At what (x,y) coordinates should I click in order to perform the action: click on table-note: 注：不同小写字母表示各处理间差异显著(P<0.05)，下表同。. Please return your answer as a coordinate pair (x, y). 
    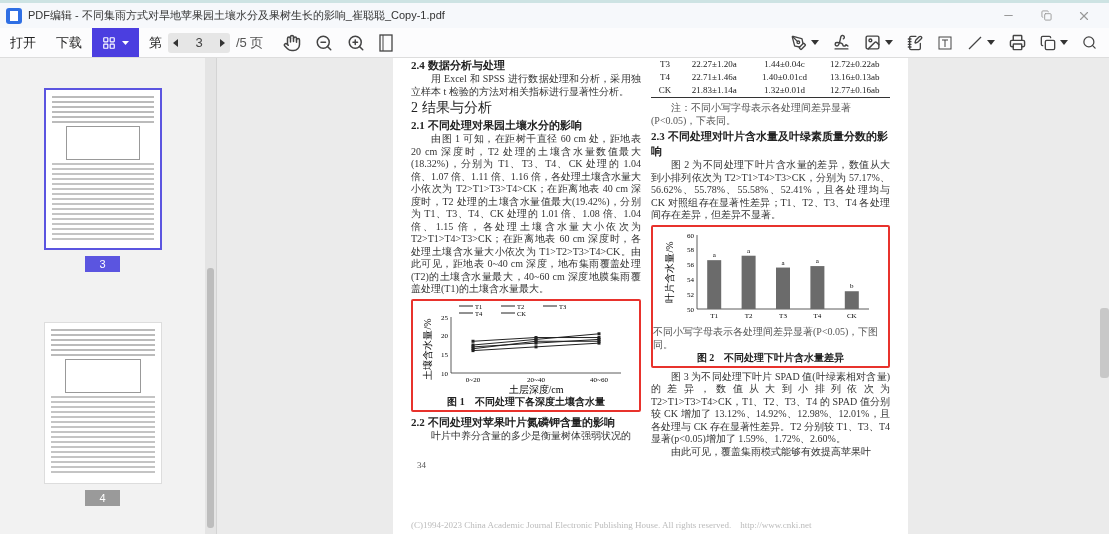
    Looking at the image, I should click on (751, 114).